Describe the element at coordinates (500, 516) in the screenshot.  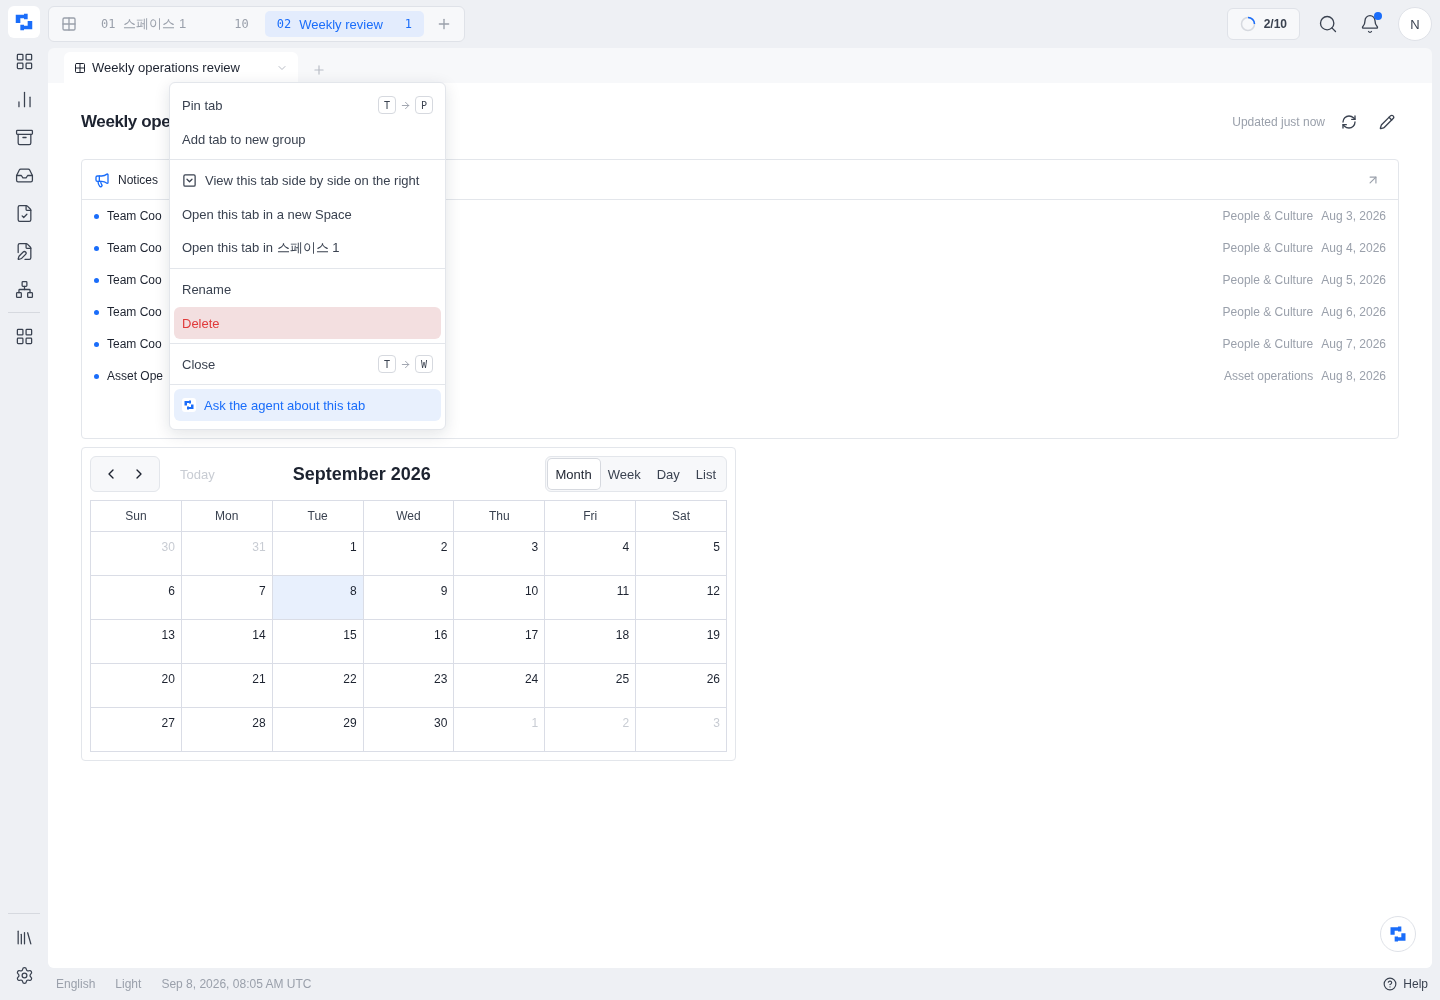
I see `weekday-header: Thu` at that location.